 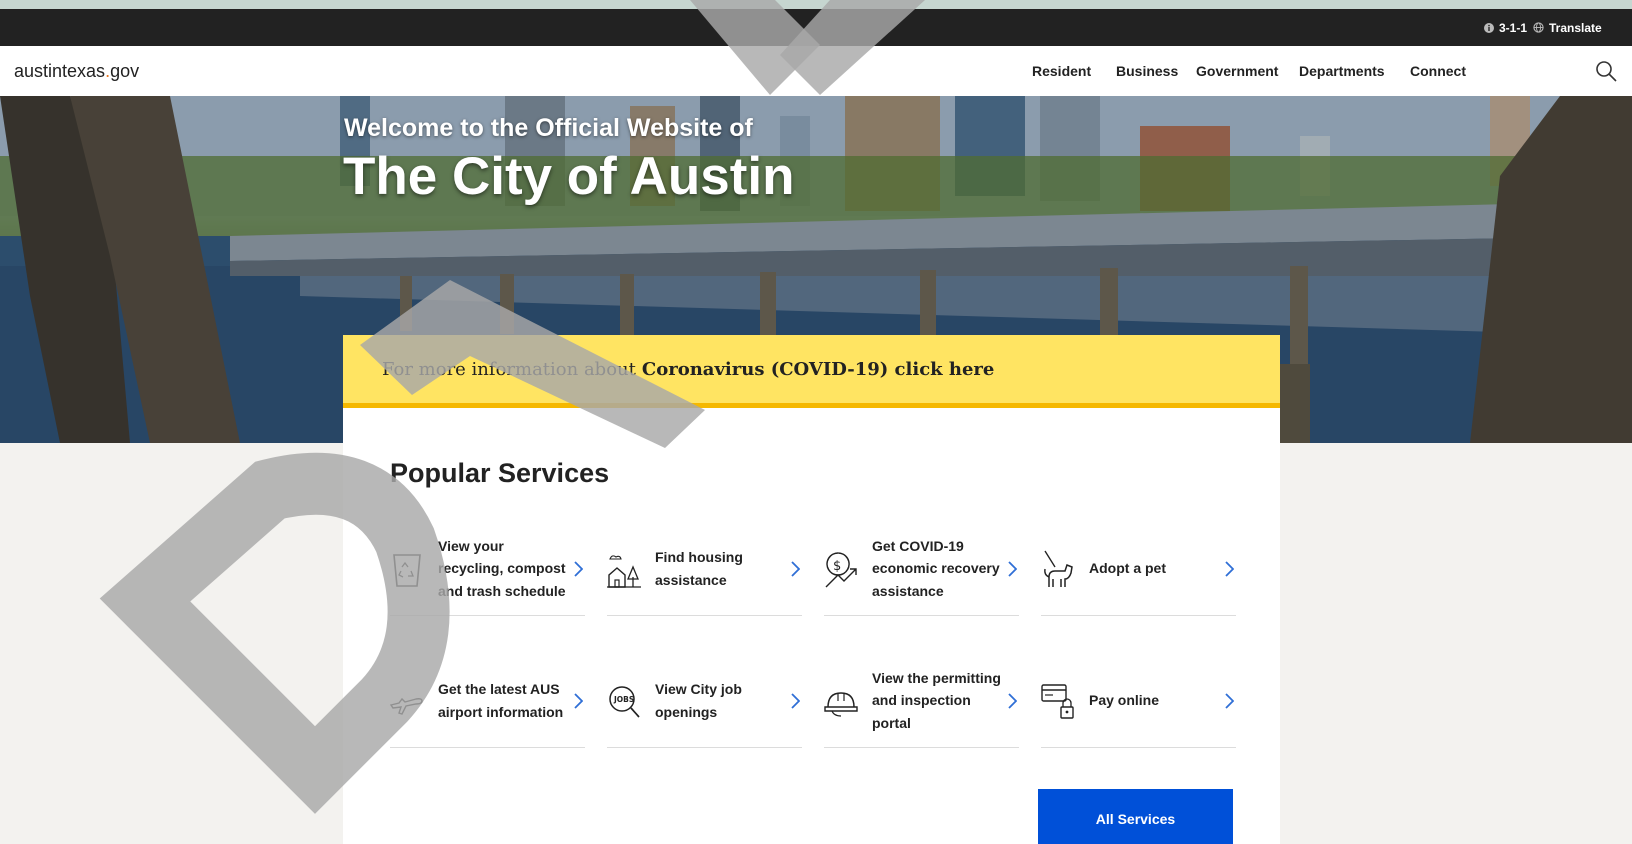 What do you see at coordinates (1061, 71) in the screenshot?
I see `nav-item-resident: Resident` at bounding box center [1061, 71].